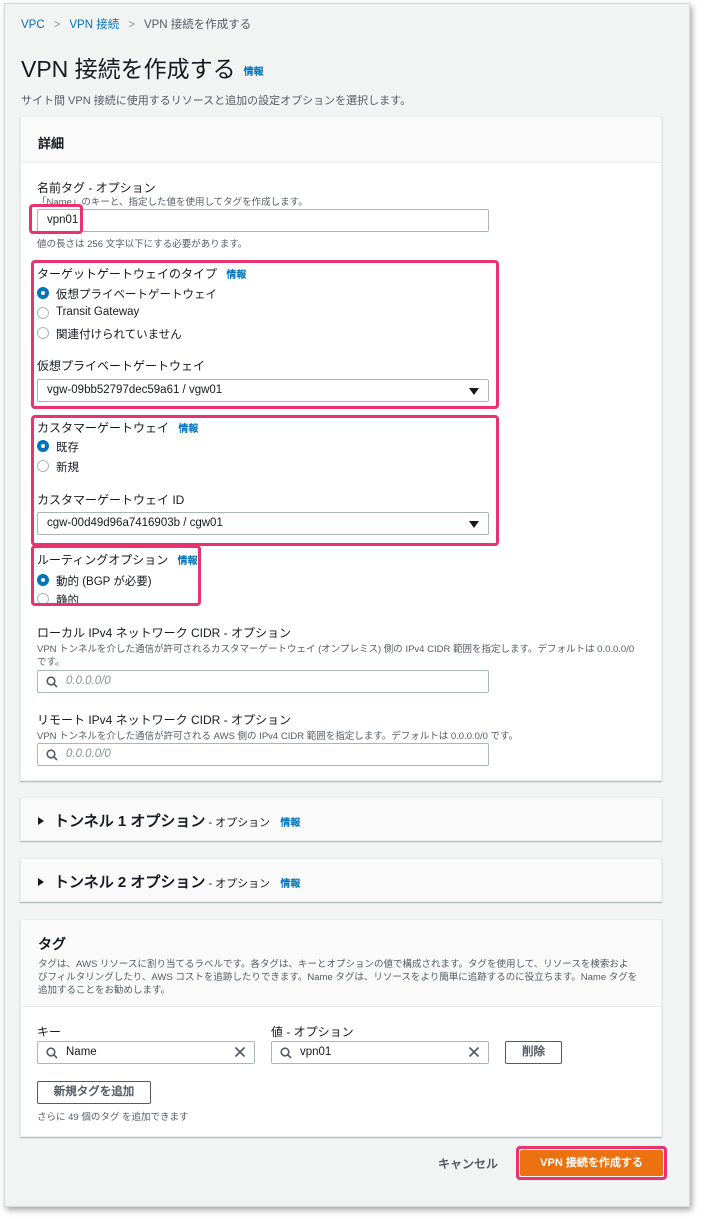  I want to click on tag-key-input: Name, so click(146, 1052).